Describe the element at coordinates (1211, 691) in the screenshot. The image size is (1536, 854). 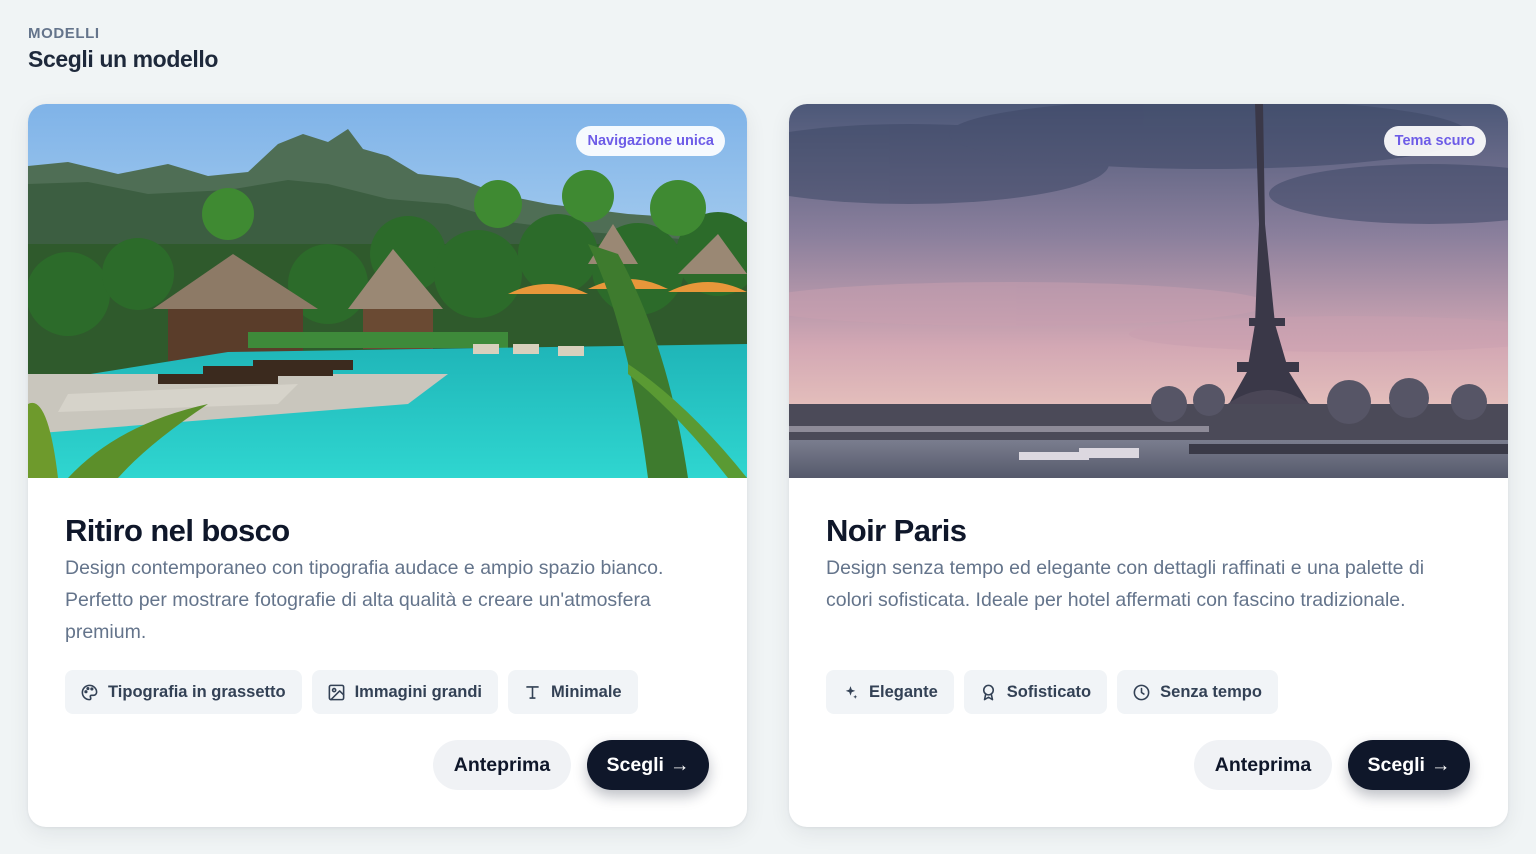
I see `tag-label: Senza tempo` at that location.